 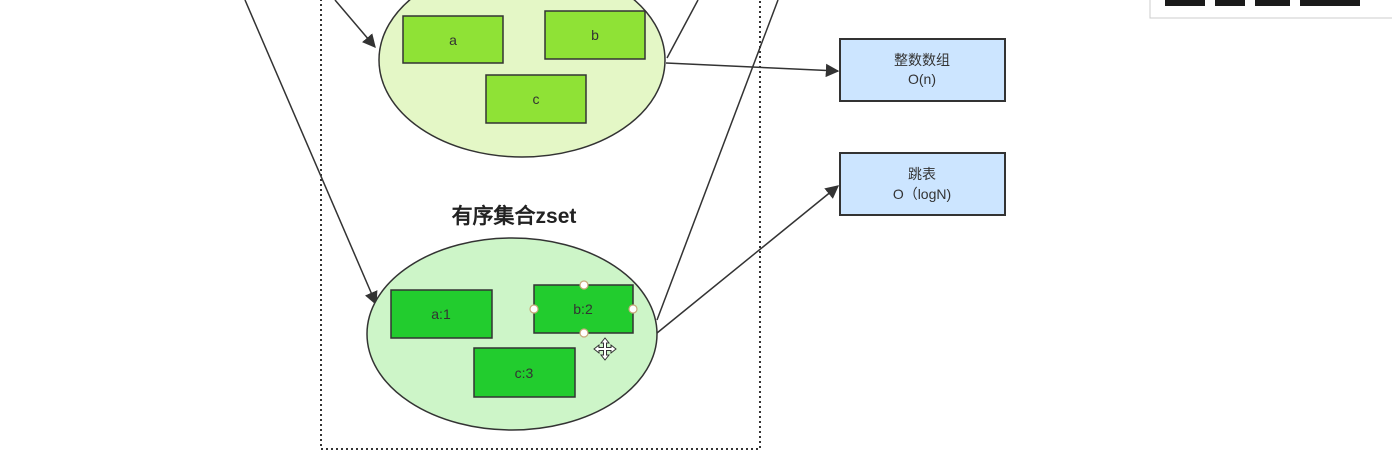 What do you see at coordinates (584, 333) in the screenshot?
I see `selection-handle-bottom` at bounding box center [584, 333].